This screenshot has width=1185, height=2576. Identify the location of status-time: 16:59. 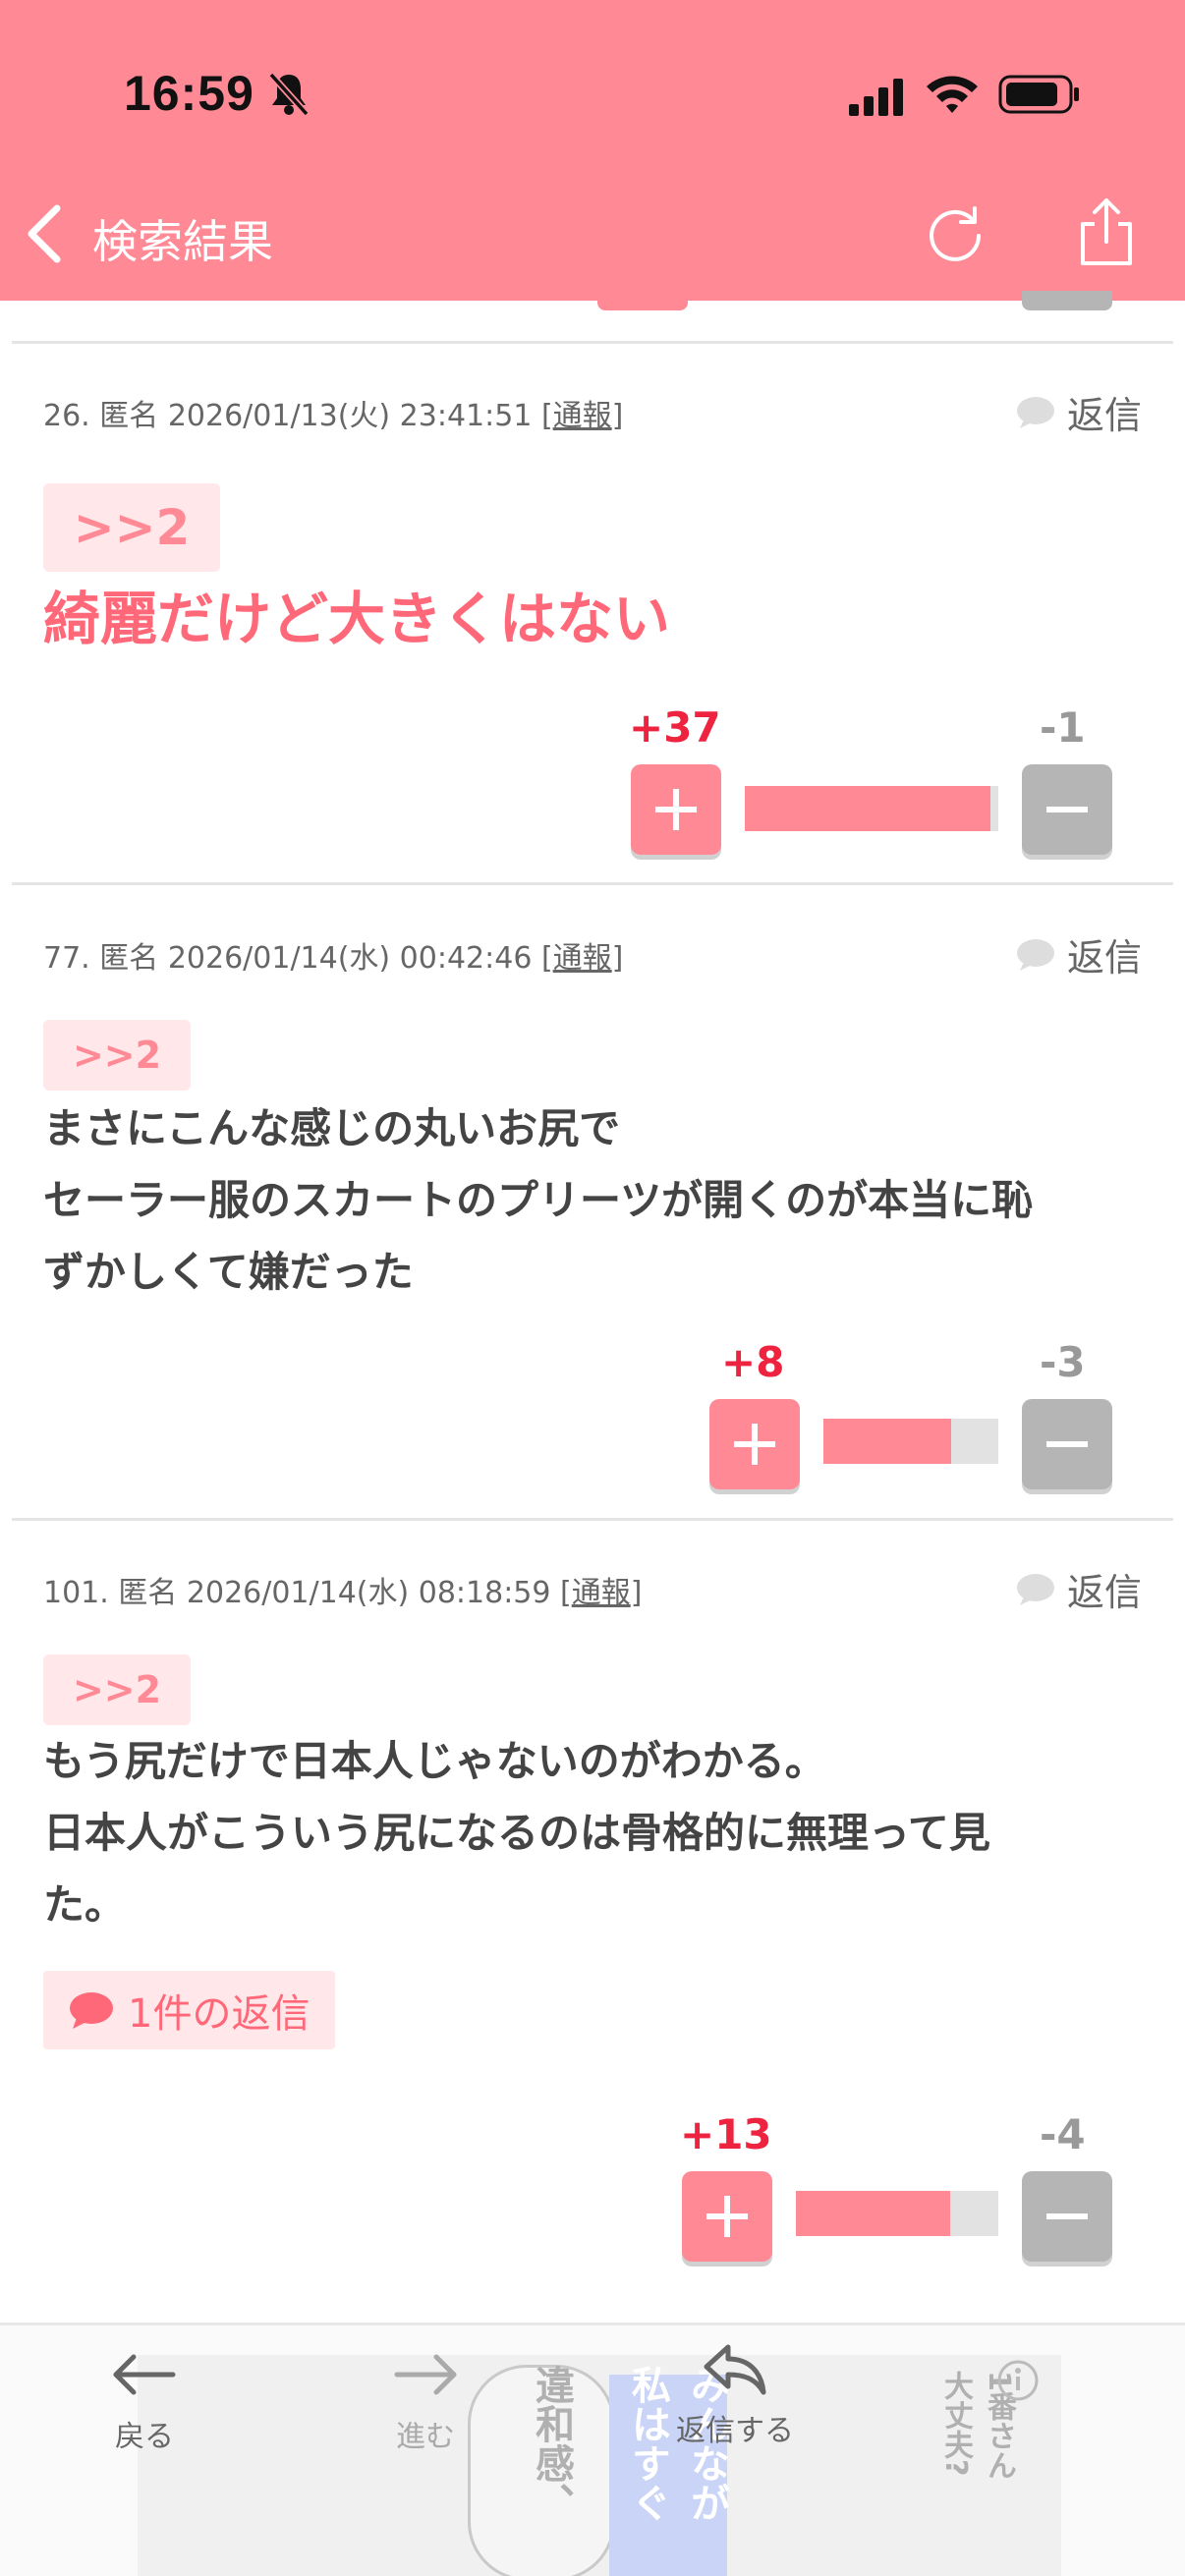
(189, 93).